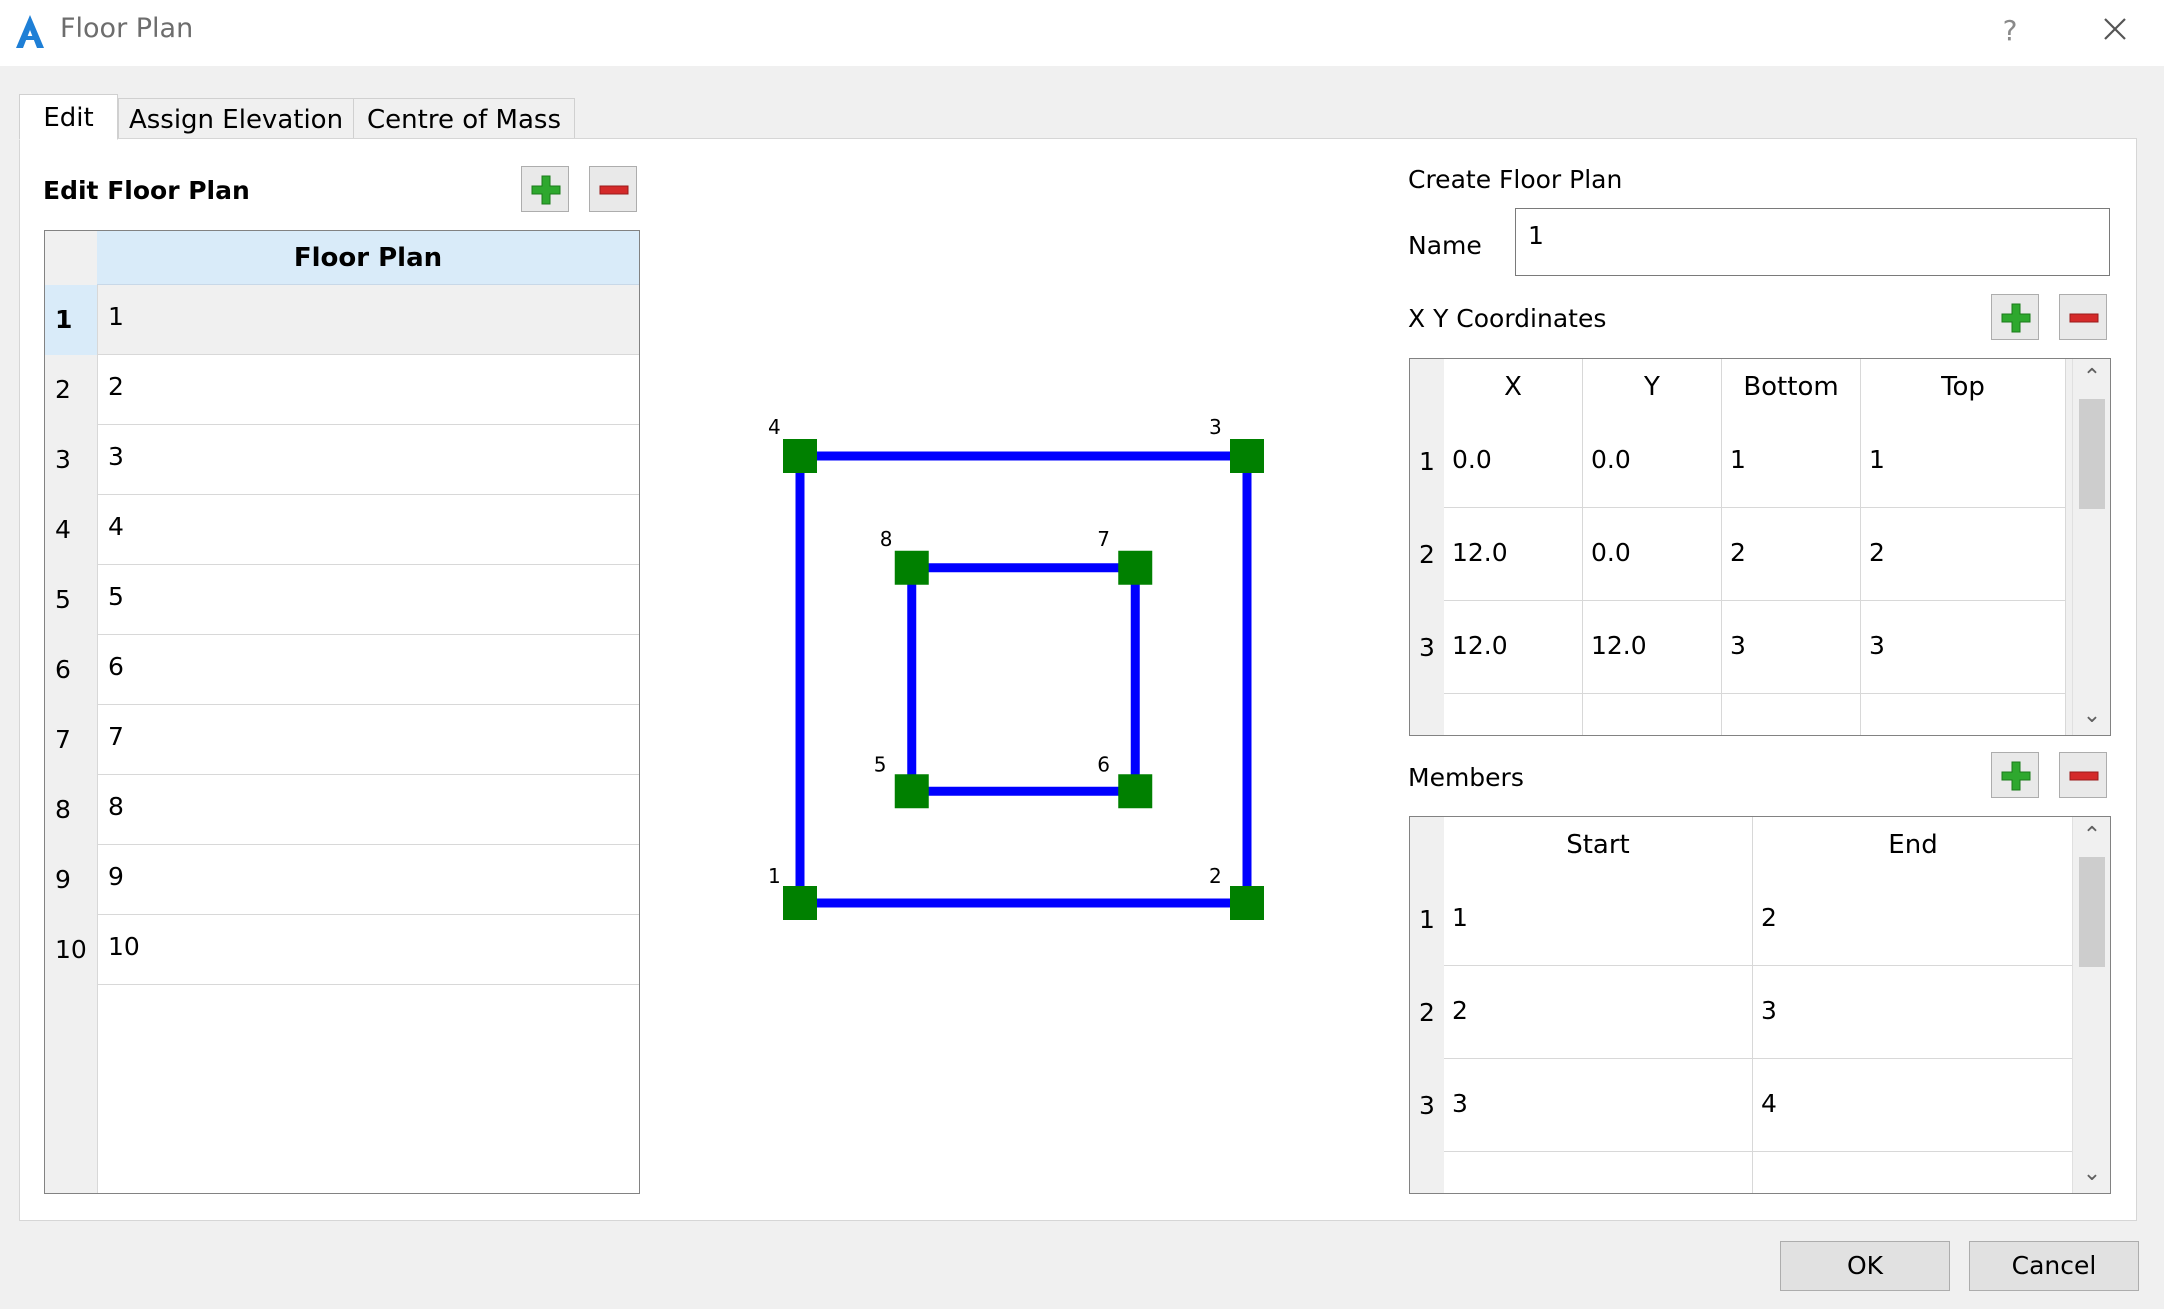  What do you see at coordinates (774, 427) in the screenshot?
I see `node-label: 4` at bounding box center [774, 427].